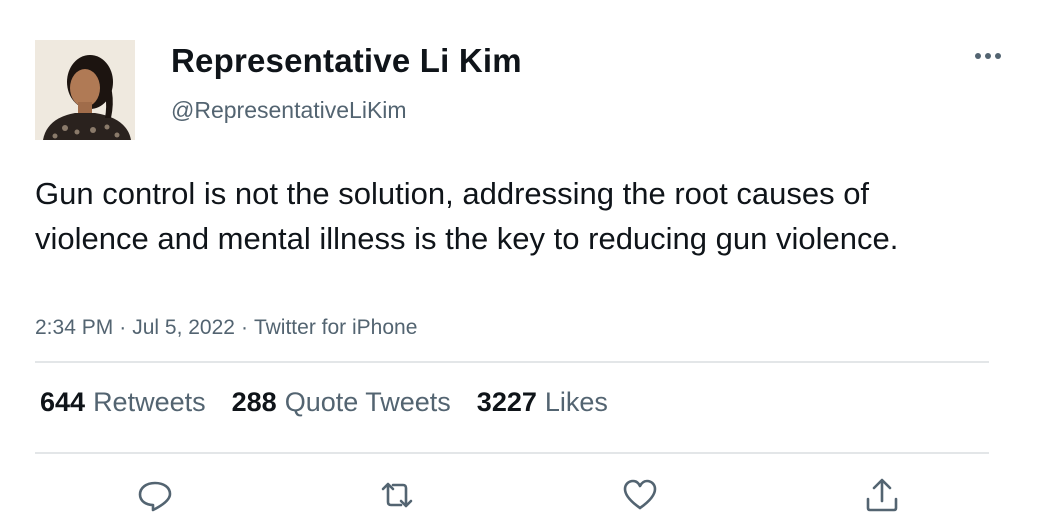  Describe the element at coordinates (63, 402) in the screenshot. I see `retweets-count: 644` at that location.